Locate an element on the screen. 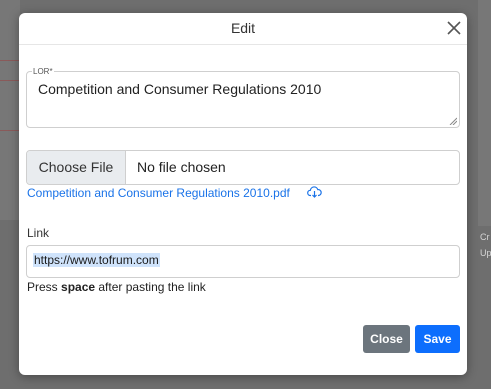  link-label: Link is located at coordinates (38, 233).